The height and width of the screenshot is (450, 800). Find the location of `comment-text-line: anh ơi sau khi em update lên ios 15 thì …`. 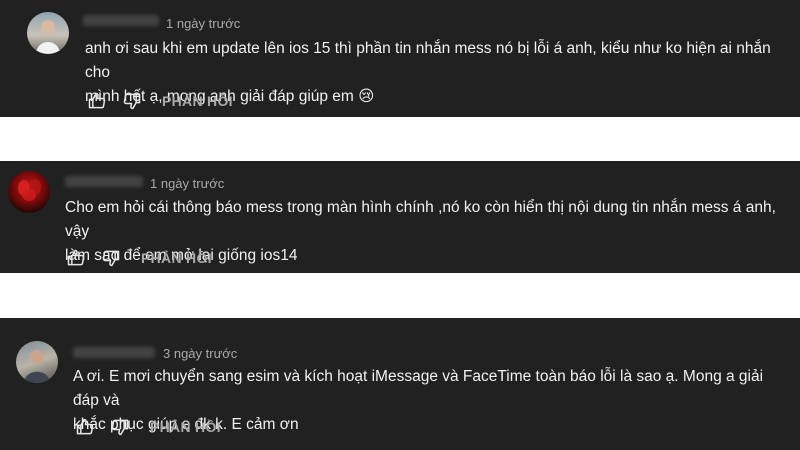

comment-text-line: anh ơi sau khi em update lên ios 15 thì … is located at coordinates (428, 60).